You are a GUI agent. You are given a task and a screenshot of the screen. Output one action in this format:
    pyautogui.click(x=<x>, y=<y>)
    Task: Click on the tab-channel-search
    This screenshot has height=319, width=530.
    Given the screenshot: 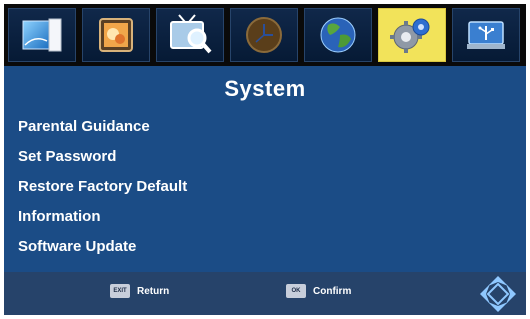 What is the action you would take?
    pyautogui.click(x=190, y=35)
    